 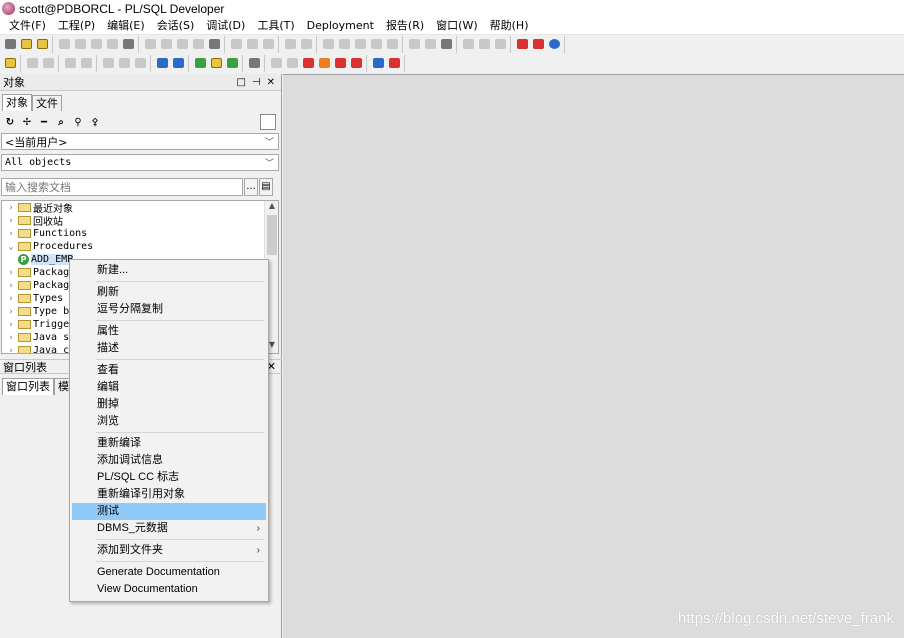 What do you see at coordinates (225, 26) in the screenshot?
I see `menu-item: 调试(D)` at bounding box center [225, 26].